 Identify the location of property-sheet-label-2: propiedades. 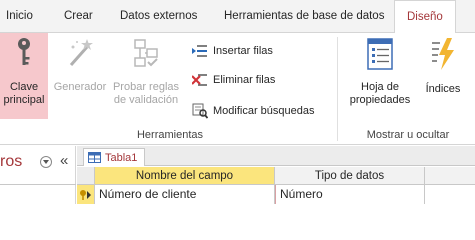
(380, 100).